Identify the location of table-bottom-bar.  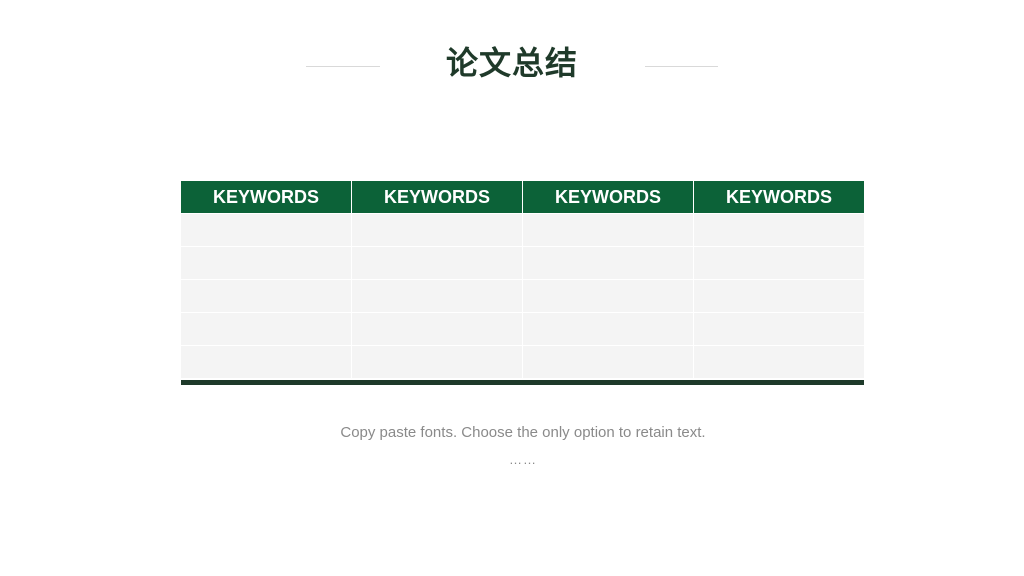
(522, 382).